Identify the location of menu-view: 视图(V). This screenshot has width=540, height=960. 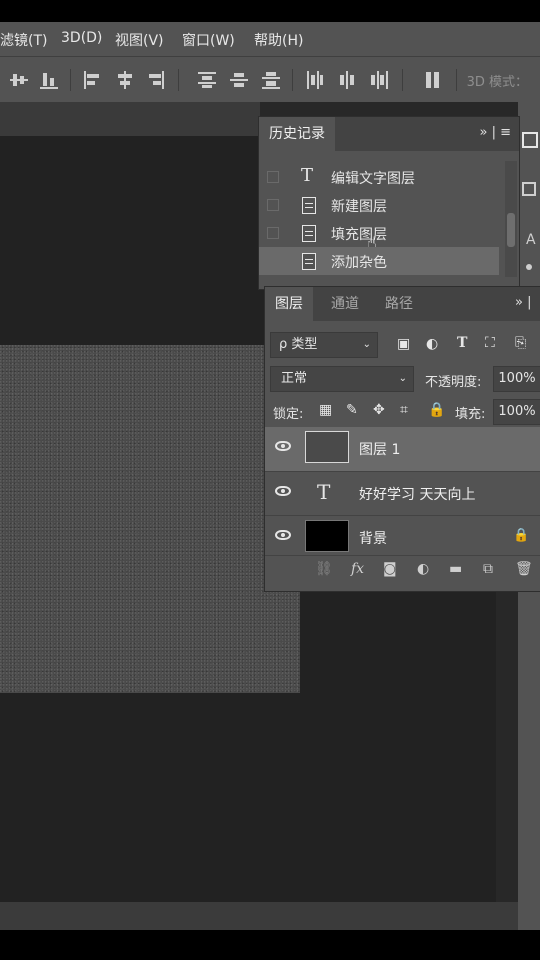
(139, 40).